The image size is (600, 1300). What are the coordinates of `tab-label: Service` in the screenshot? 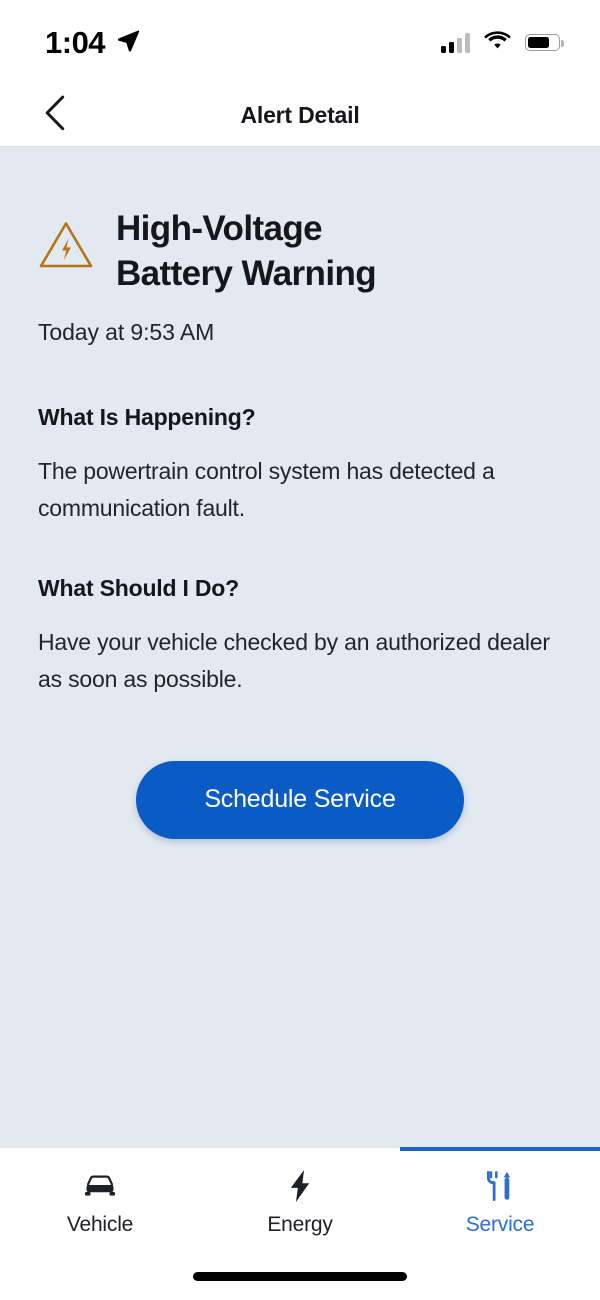 It's located at (500, 1224).